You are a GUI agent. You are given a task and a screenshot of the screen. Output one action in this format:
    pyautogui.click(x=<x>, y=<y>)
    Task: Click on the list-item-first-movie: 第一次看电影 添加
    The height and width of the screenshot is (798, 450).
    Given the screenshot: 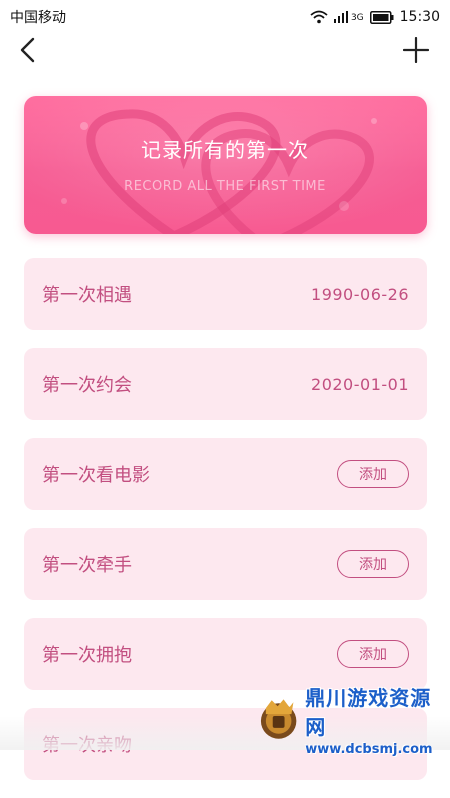 What is the action you would take?
    pyautogui.click(x=225, y=474)
    